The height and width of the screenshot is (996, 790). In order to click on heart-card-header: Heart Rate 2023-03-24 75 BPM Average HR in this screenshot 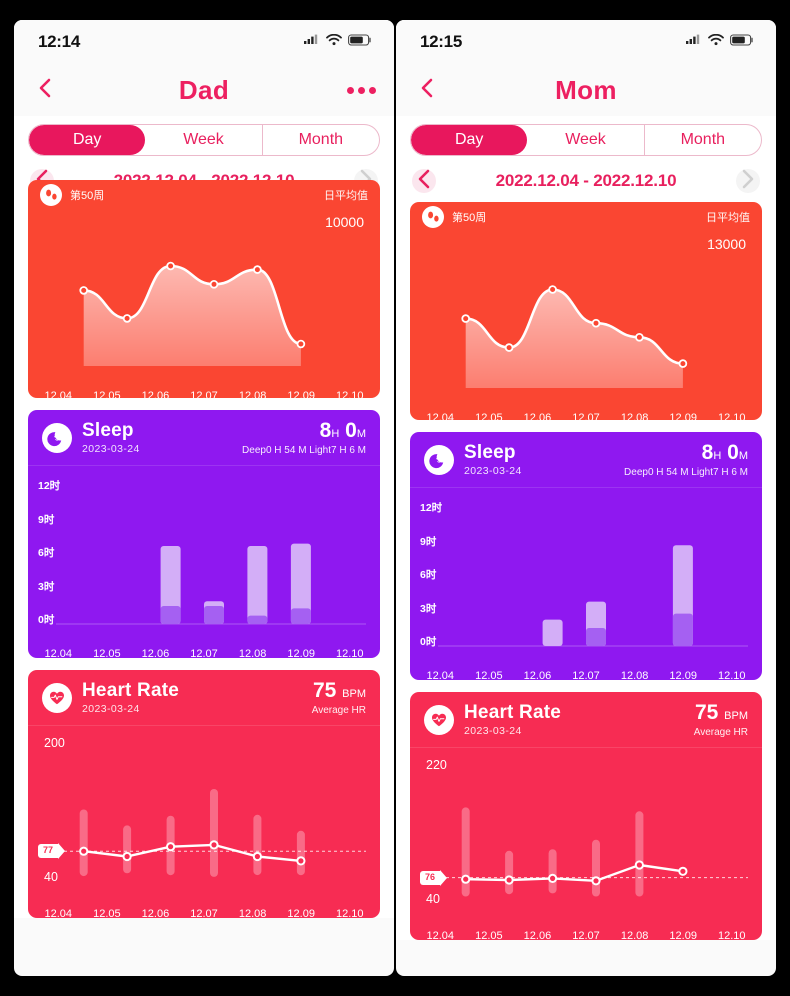, I will do `click(204, 698)`.